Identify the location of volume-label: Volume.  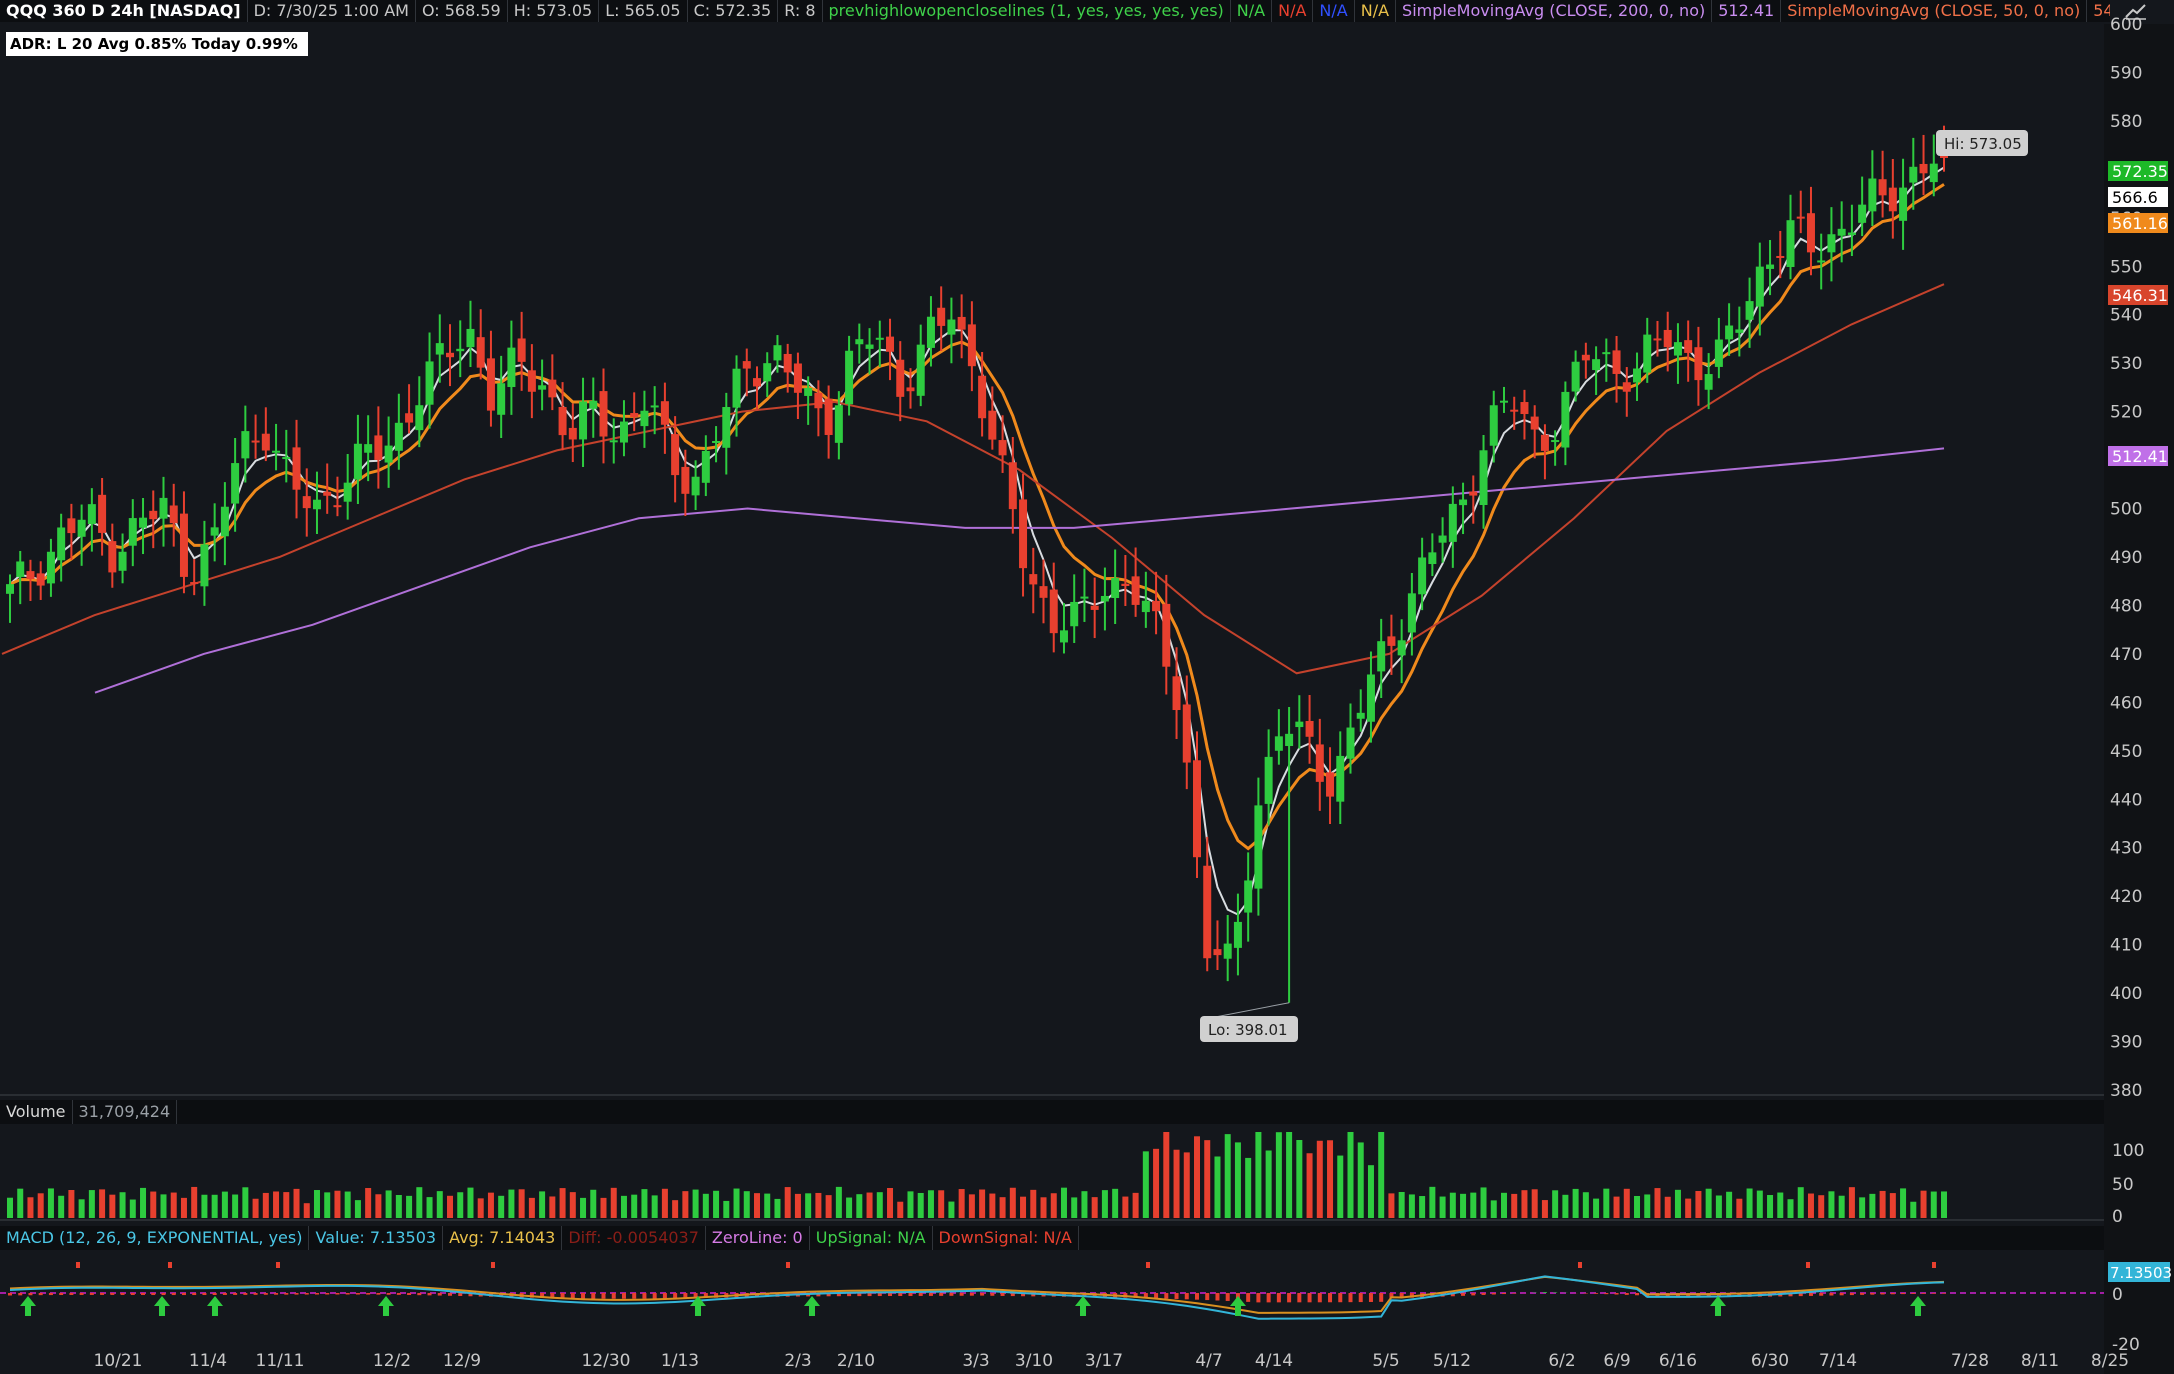
(36, 1112).